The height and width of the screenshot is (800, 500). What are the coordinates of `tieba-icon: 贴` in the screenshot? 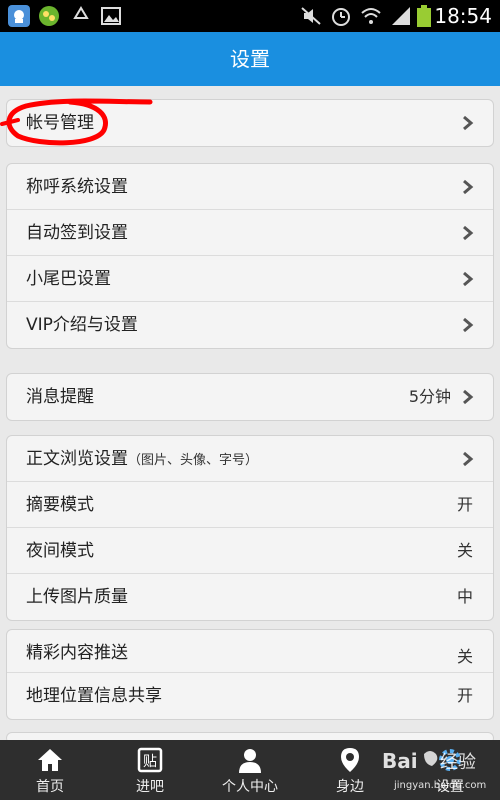 It's located at (150, 760).